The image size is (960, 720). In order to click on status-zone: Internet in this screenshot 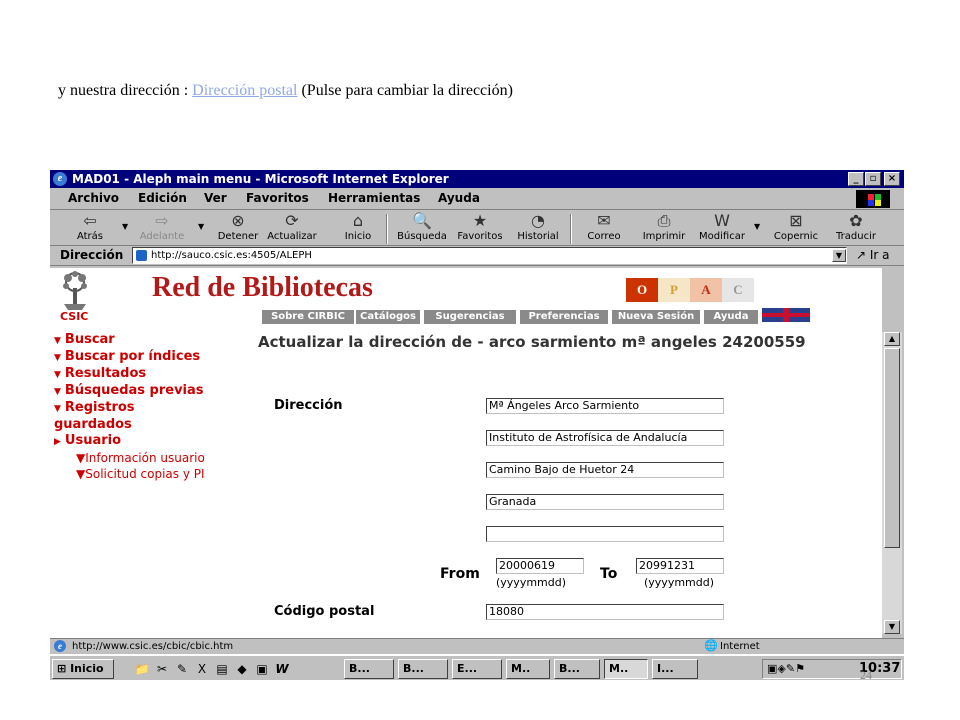, I will do `click(740, 646)`.